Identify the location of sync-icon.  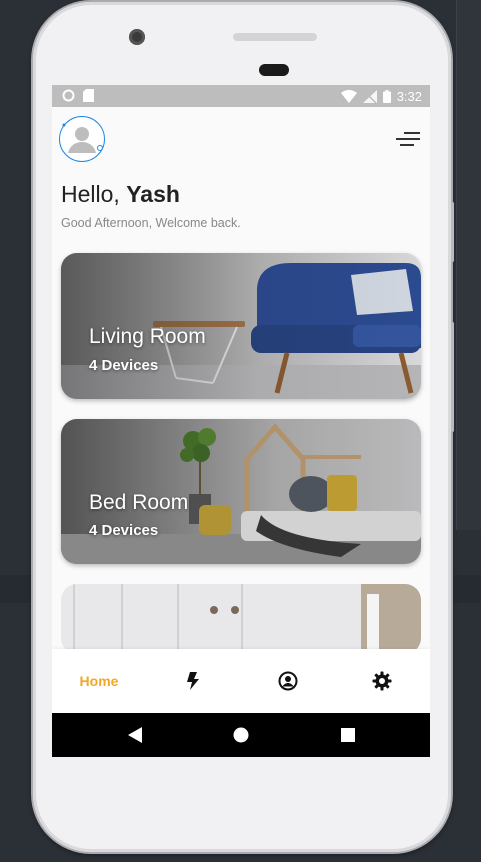
(68, 95).